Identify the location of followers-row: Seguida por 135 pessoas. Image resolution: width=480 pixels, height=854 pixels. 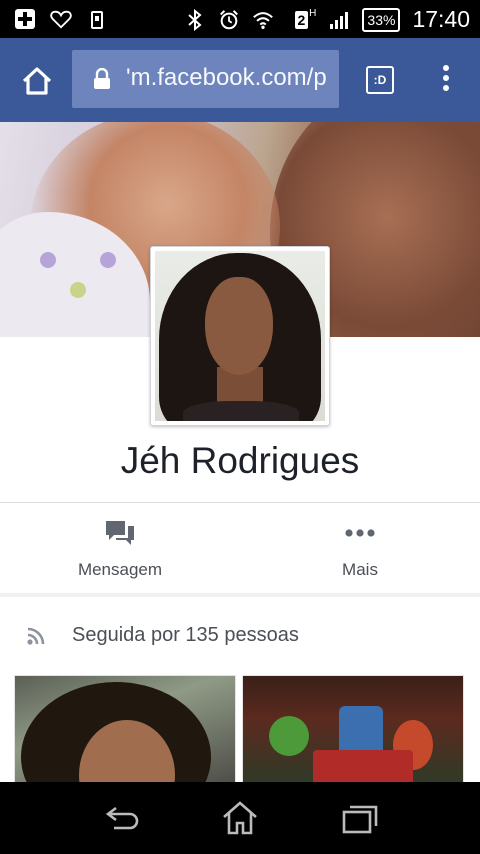
(162, 635).